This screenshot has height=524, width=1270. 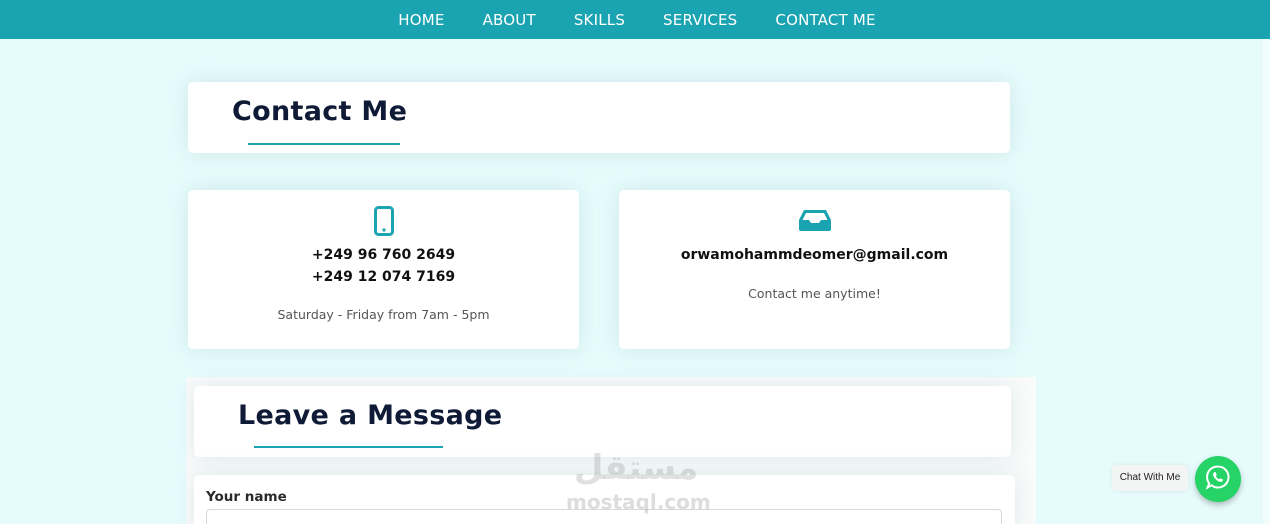 What do you see at coordinates (246, 497) in the screenshot?
I see `name-field-label: Your name` at bounding box center [246, 497].